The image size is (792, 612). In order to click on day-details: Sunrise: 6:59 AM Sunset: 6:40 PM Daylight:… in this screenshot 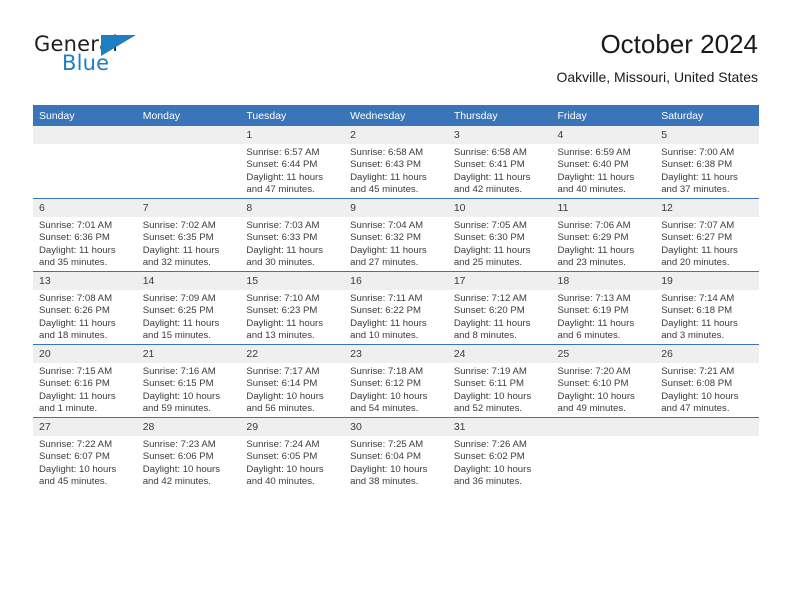, I will do `click(604, 170)`.